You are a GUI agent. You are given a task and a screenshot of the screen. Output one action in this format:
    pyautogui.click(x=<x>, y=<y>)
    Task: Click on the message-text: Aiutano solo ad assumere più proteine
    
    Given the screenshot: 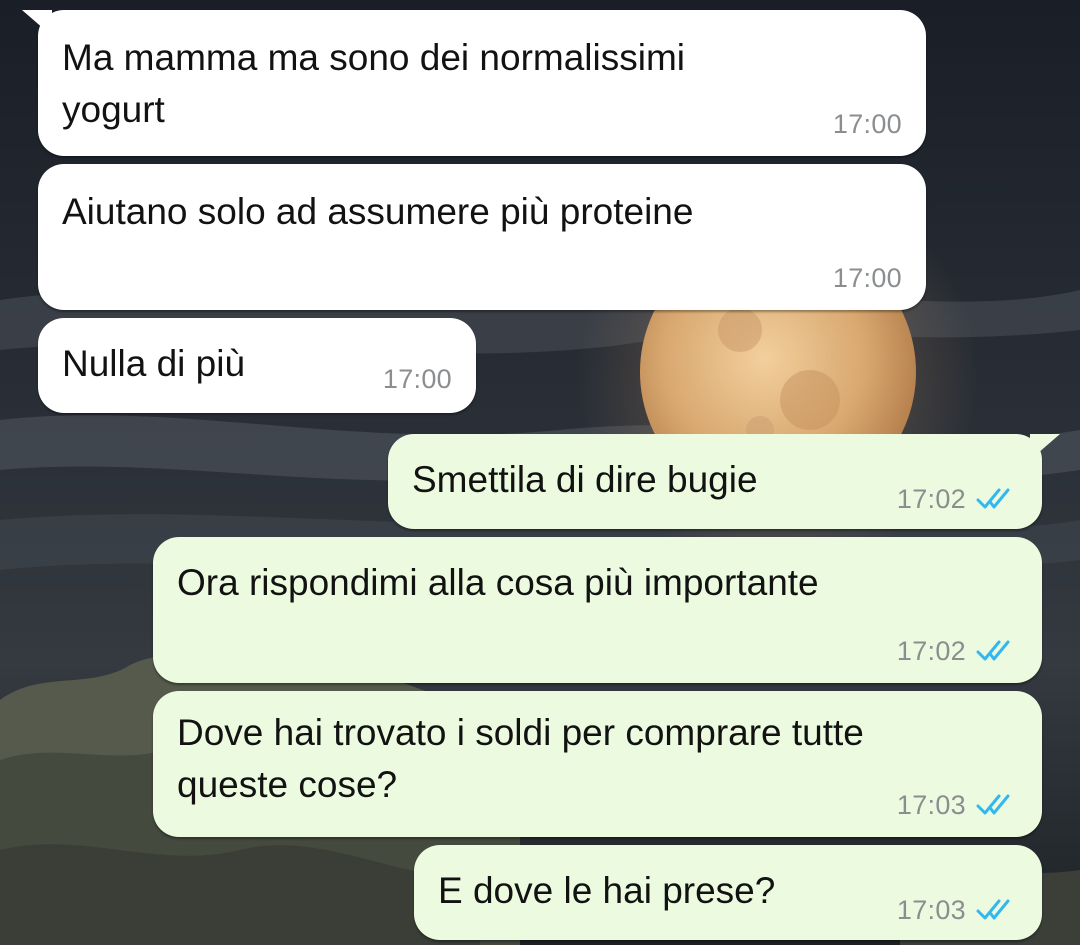 What is the action you would take?
    pyautogui.click(x=378, y=211)
    